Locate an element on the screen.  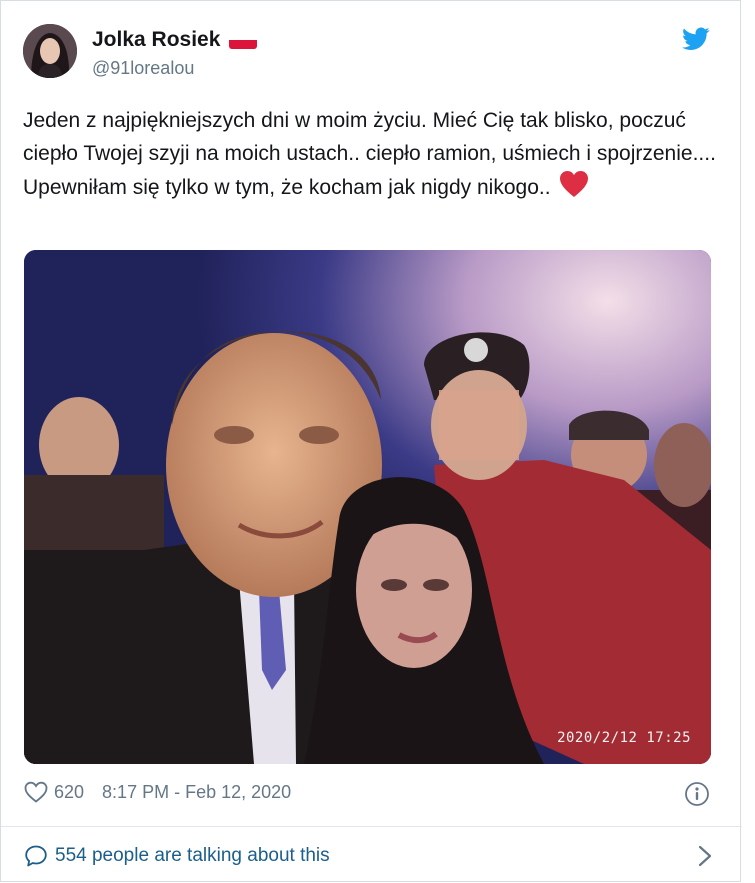
tweet-timestamp: 8:17 PM - Feb 12, 2020 is located at coordinates (196, 792).